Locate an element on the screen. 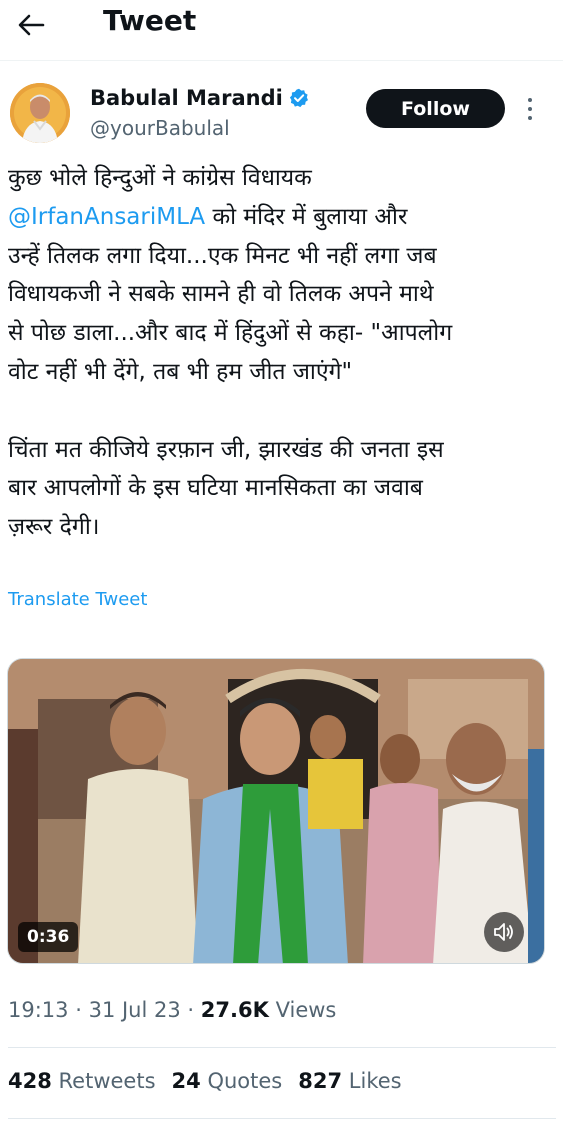 The image size is (563, 1141). translate-tweet-link: Translate Tweet is located at coordinates (77, 599).